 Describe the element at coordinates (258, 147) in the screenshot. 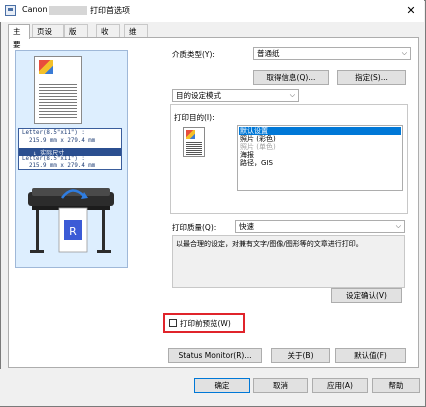

I see `purpose-option-photo-mono: 照片 (单色)` at that location.